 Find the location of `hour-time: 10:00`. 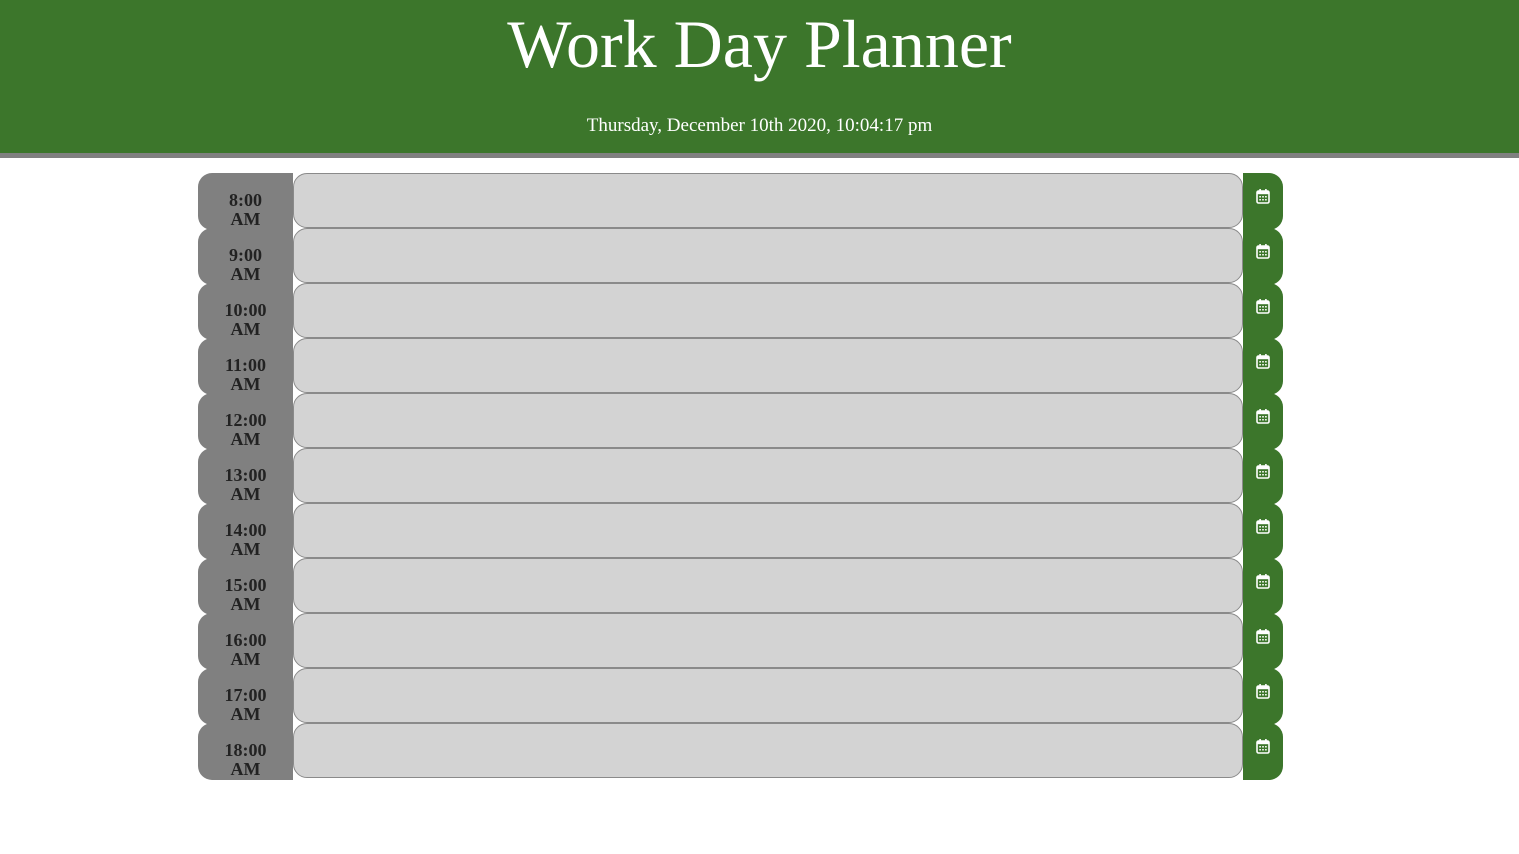

hour-time: 10:00 is located at coordinates (245, 310).